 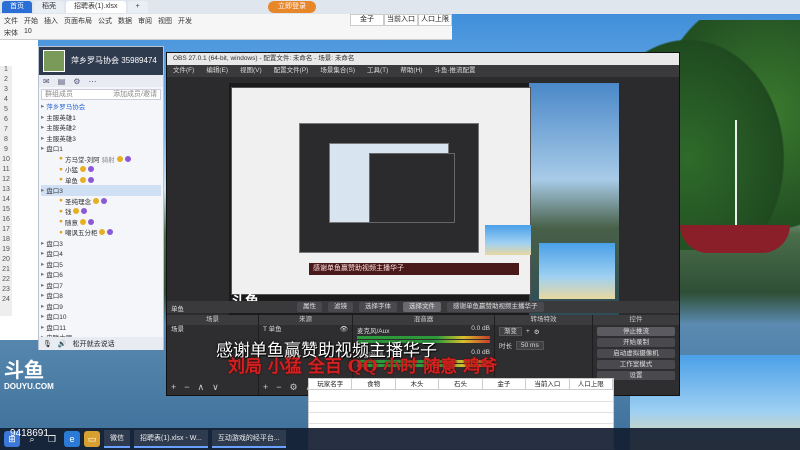 What do you see at coordinates (201, 387) in the screenshot?
I see `up-icon: ∧` at bounding box center [201, 387].